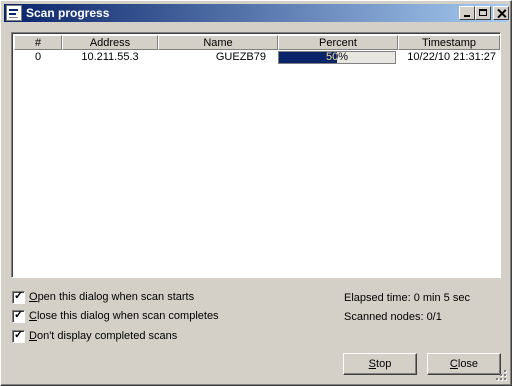  What do you see at coordinates (103, 336) in the screenshot?
I see `checkbox-label: Don't display completed scans` at bounding box center [103, 336].